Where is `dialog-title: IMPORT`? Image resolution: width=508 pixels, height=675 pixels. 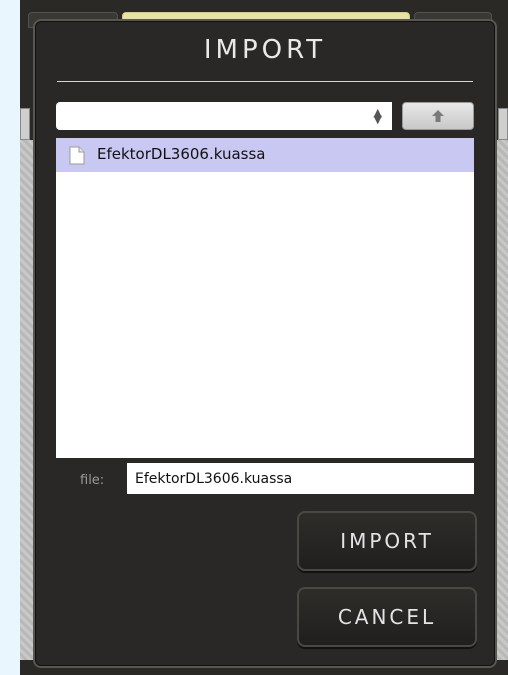 dialog-title: IMPORT is located at coordinates (265, 50).